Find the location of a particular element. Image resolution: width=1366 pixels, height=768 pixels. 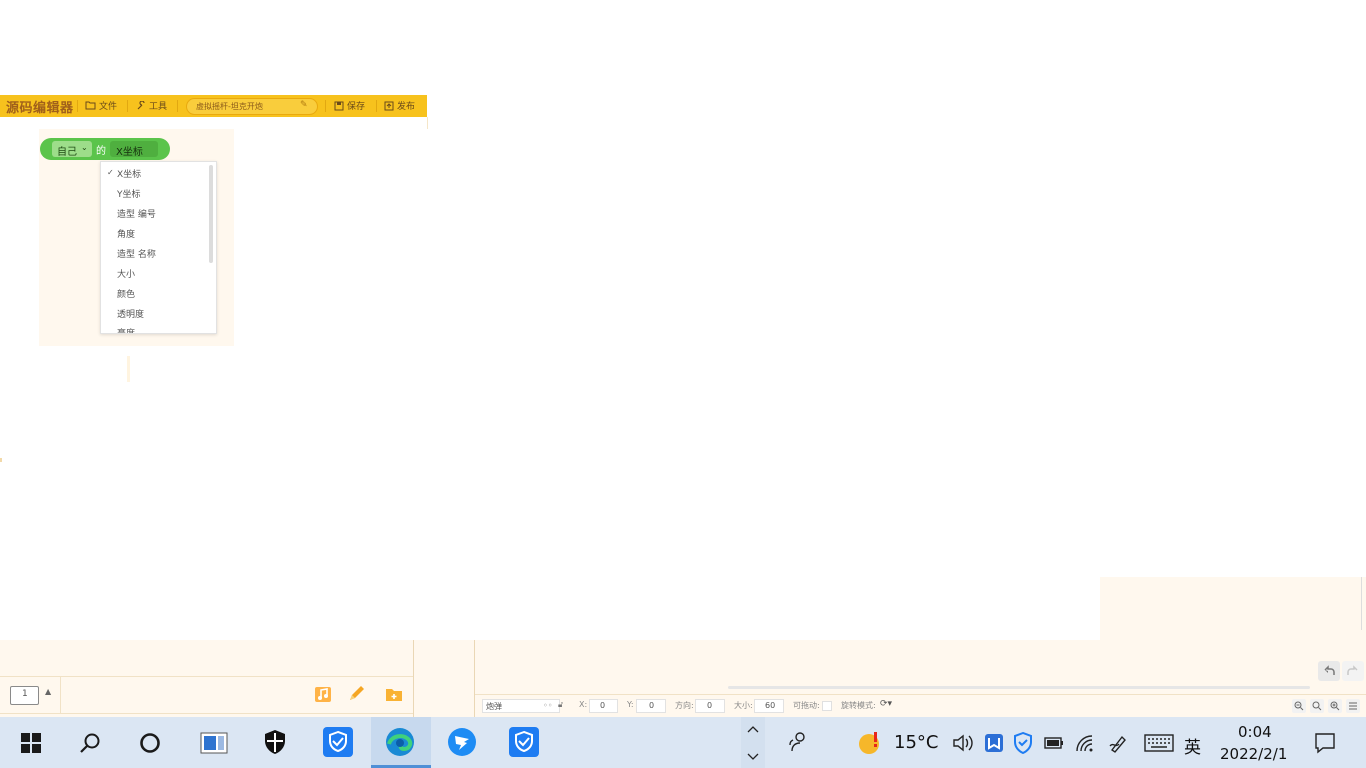

tencent-pc-manager-button is located at coordinates (338, 742).